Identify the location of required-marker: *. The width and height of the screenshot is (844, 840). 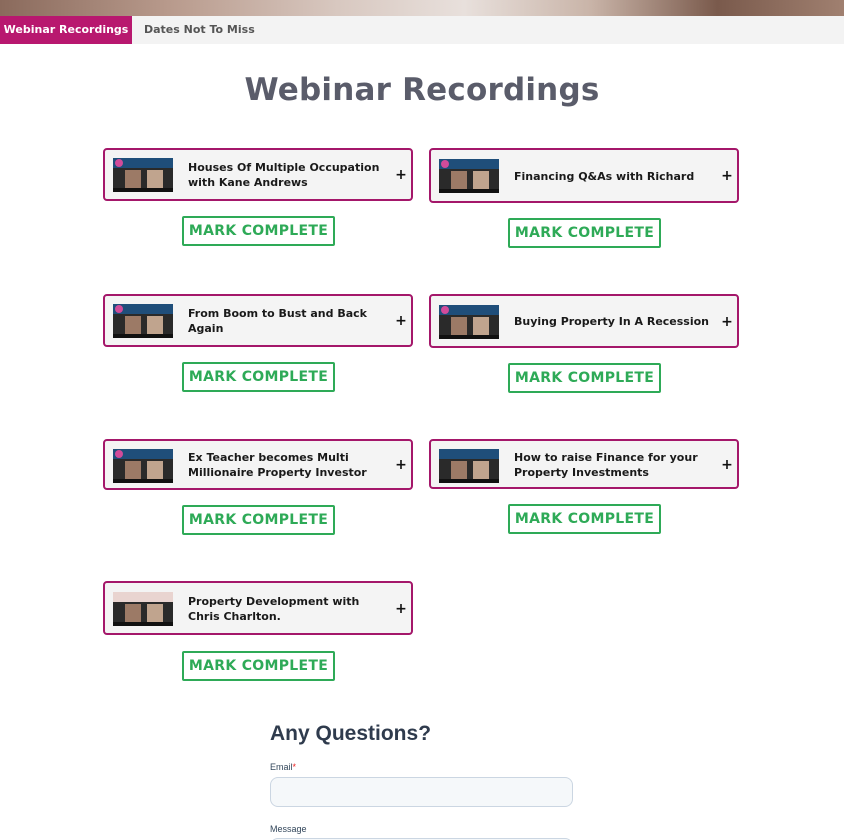
(294, 767).